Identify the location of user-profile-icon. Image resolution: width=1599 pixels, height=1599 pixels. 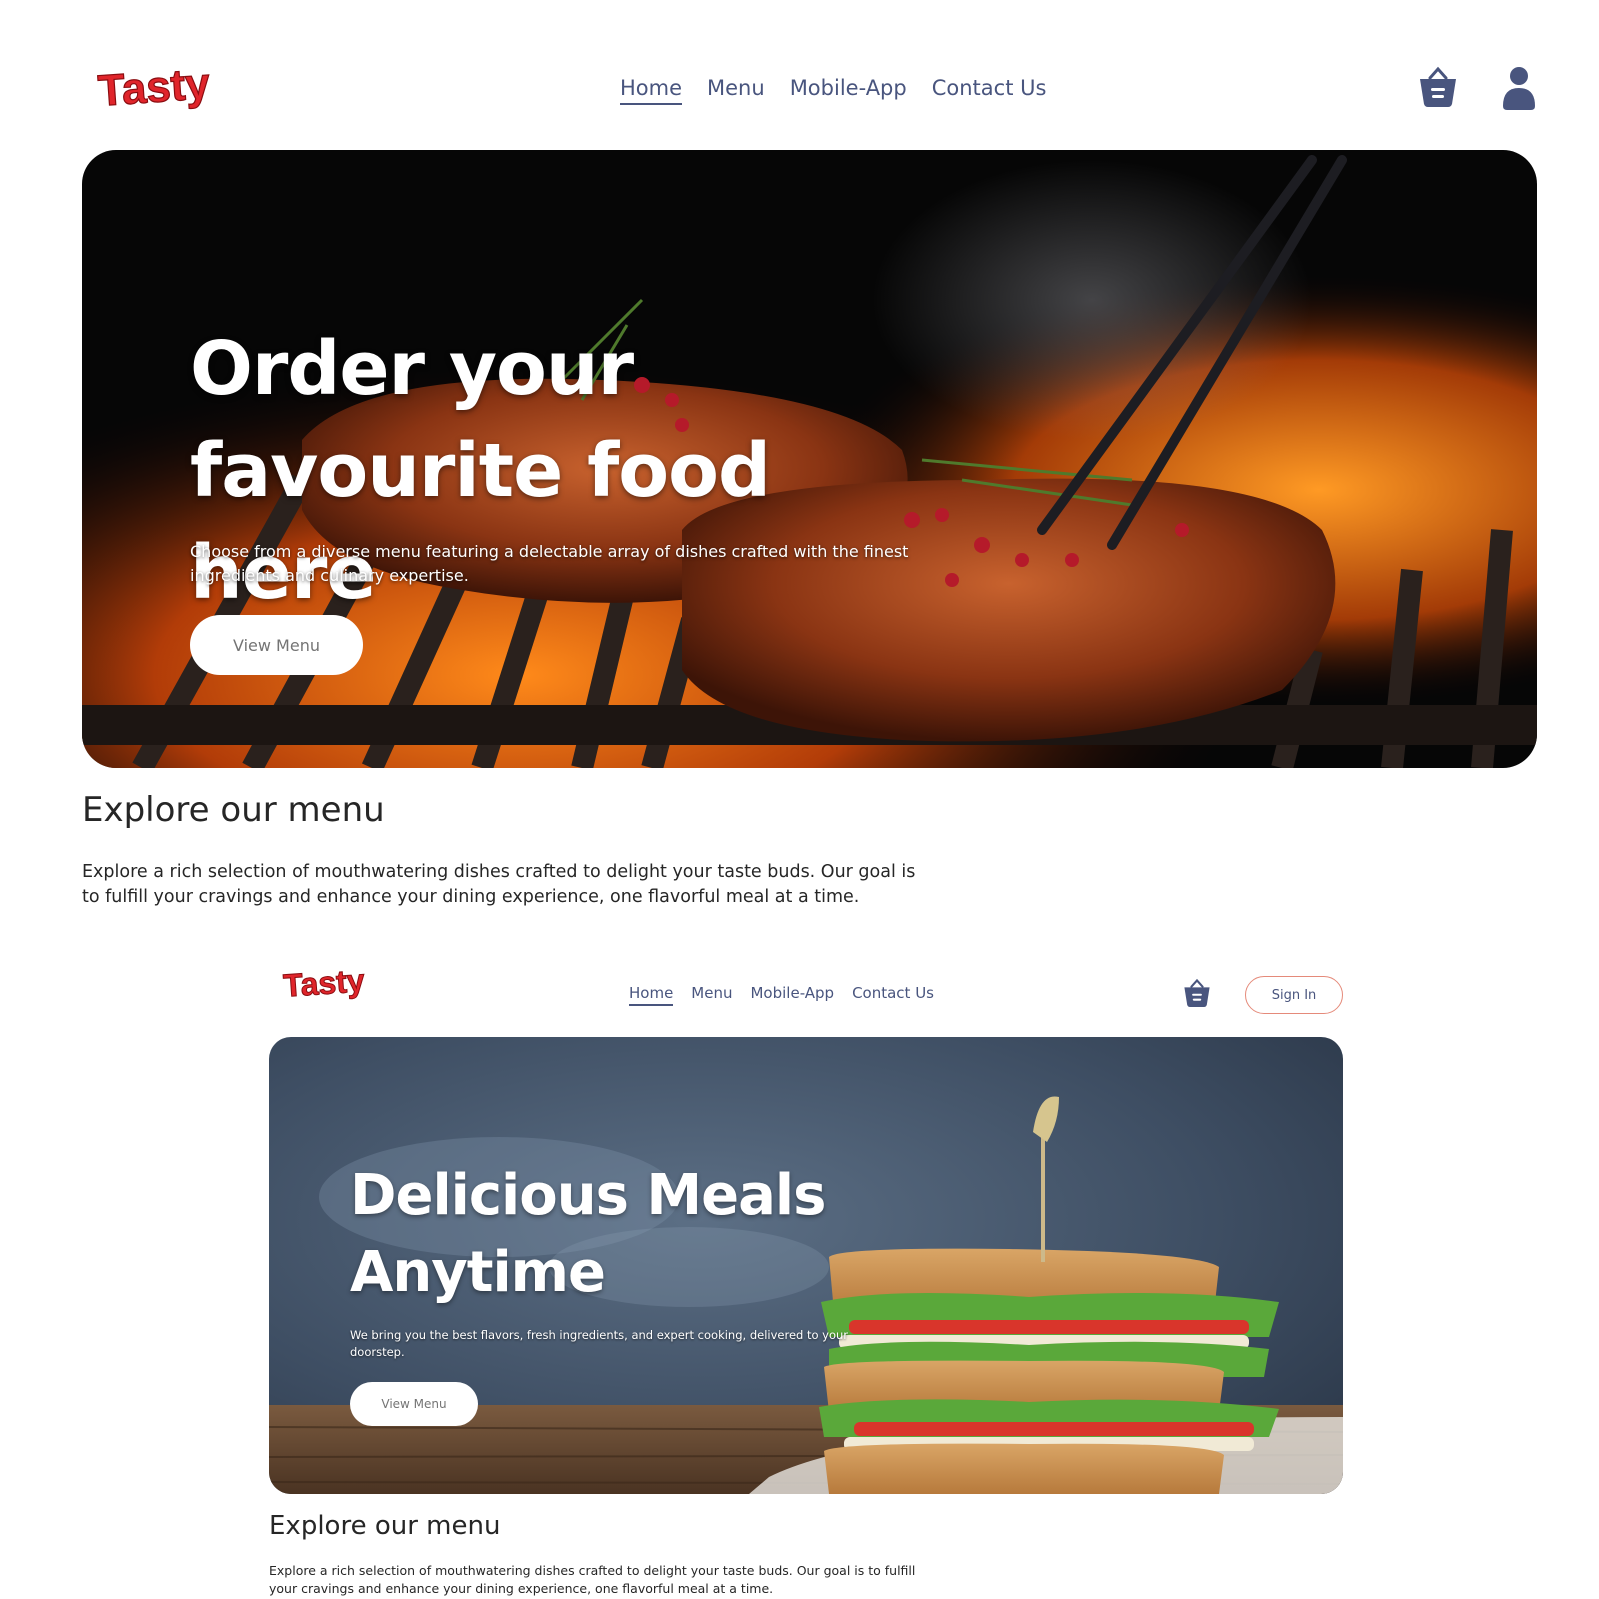
(1519, 88).